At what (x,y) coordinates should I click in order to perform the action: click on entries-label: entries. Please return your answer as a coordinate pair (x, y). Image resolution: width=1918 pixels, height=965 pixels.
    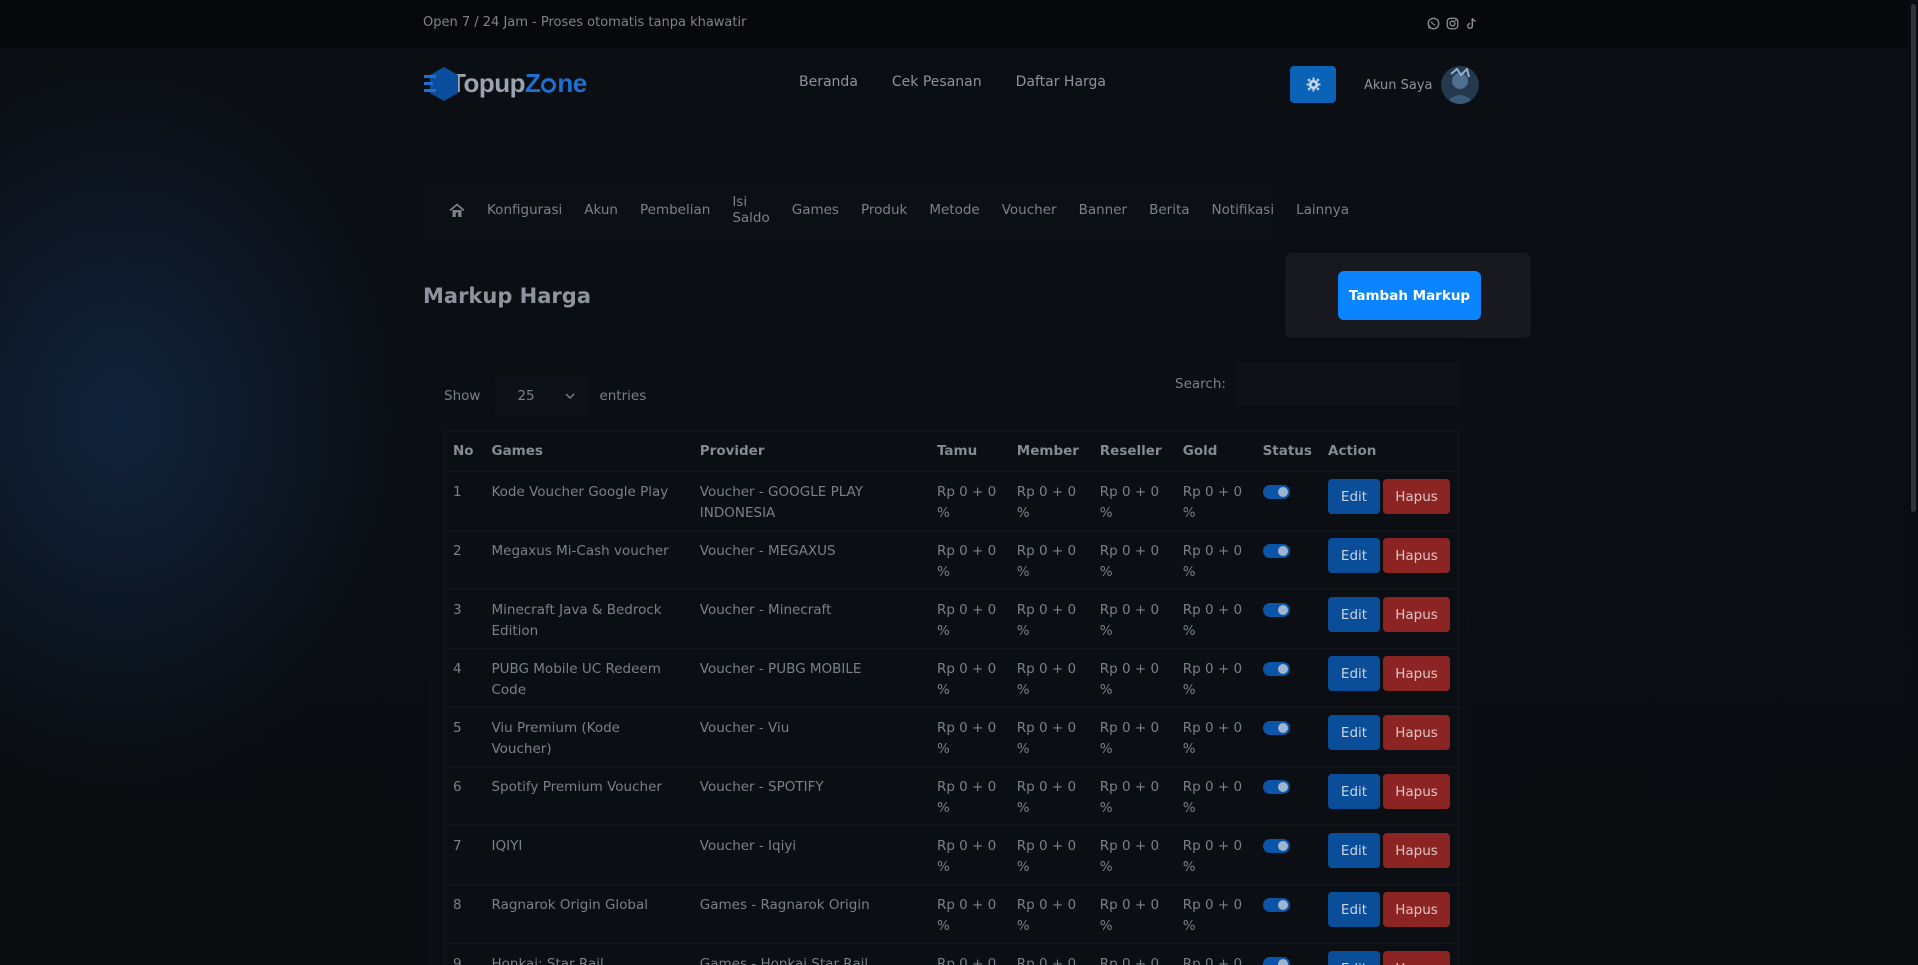
    Looking at the image, I should click on (623, 396).